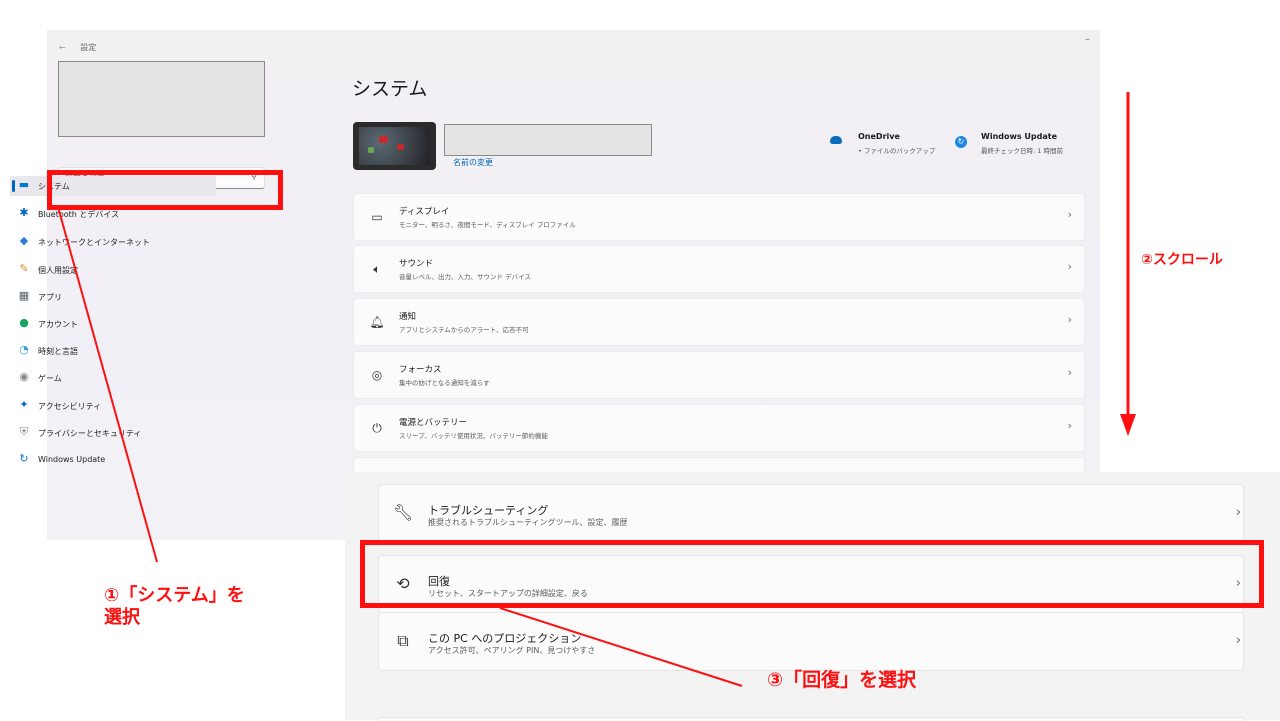 The image size is (1280, 721). What do you see at coordinates (174, 607) in the screenshot?
I see `step1-annotation: ①「システム」を 選択` at bounding box center [174, 607].